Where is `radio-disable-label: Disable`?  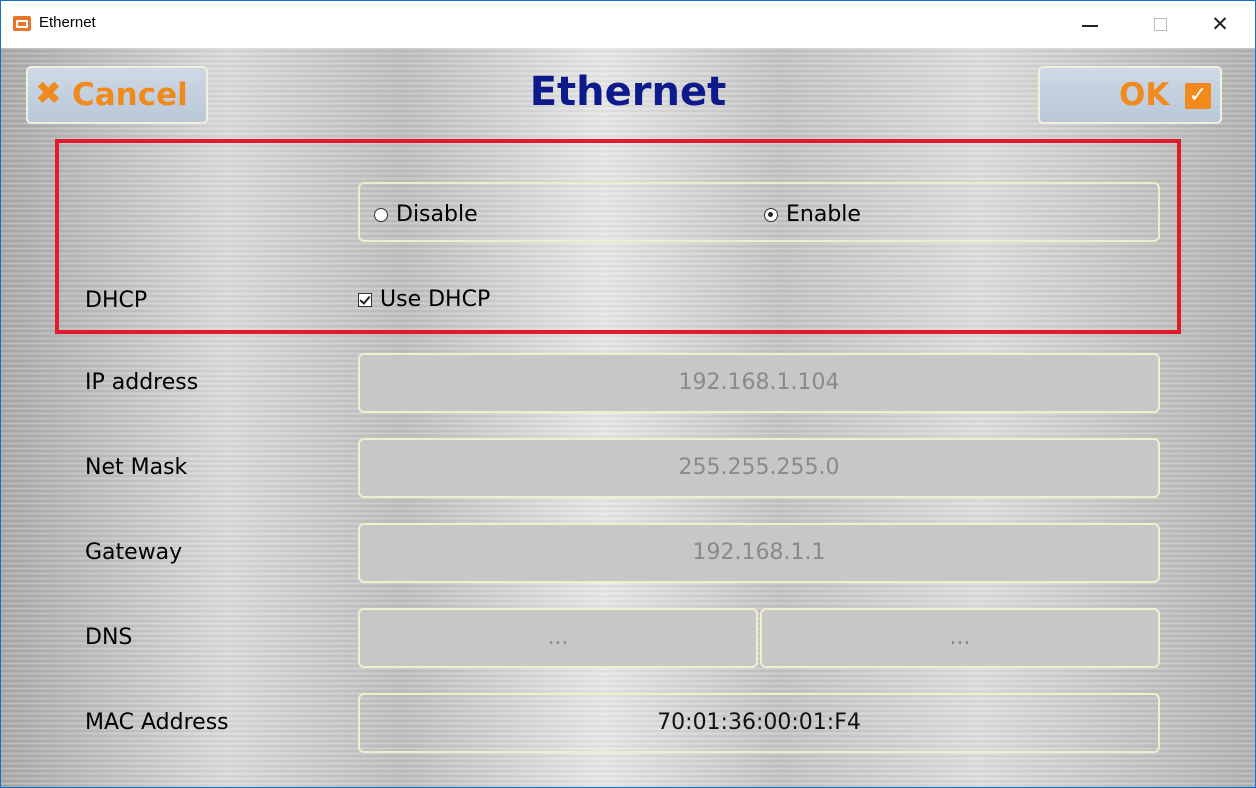 radio-disable-label: Disable is located at coordinates (437, 214).